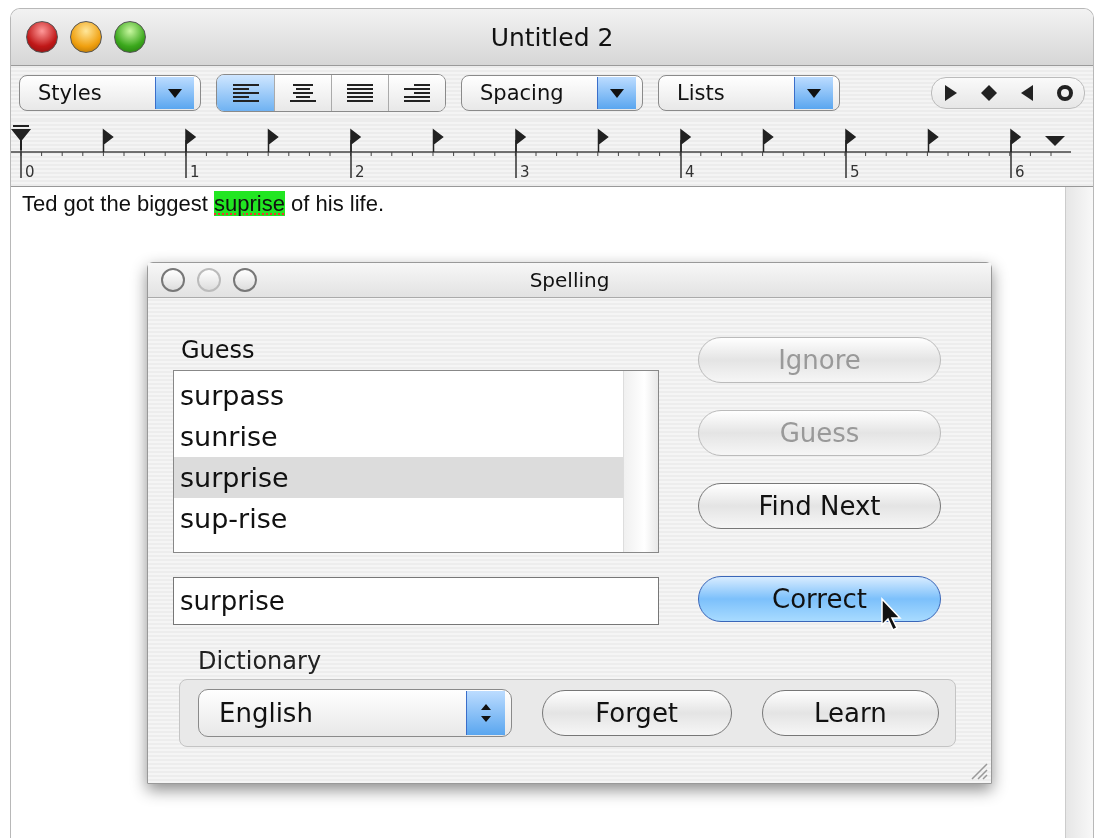  Describe the element at coordinates (360, 172) in the screenshot. I see `ruler-number: 2` at that location.